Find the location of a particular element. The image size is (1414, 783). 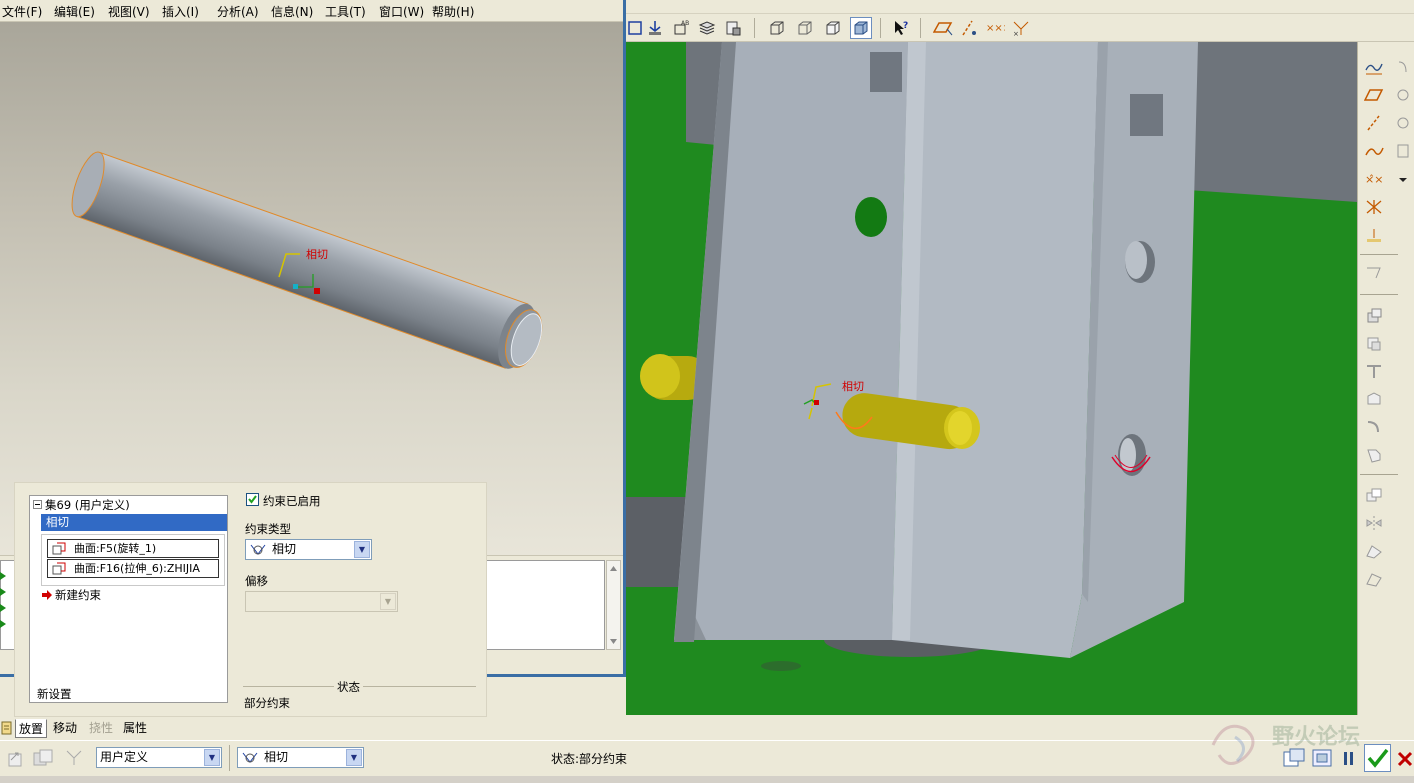

point-icon: ×̂× is located at coordinates (1374, 179).